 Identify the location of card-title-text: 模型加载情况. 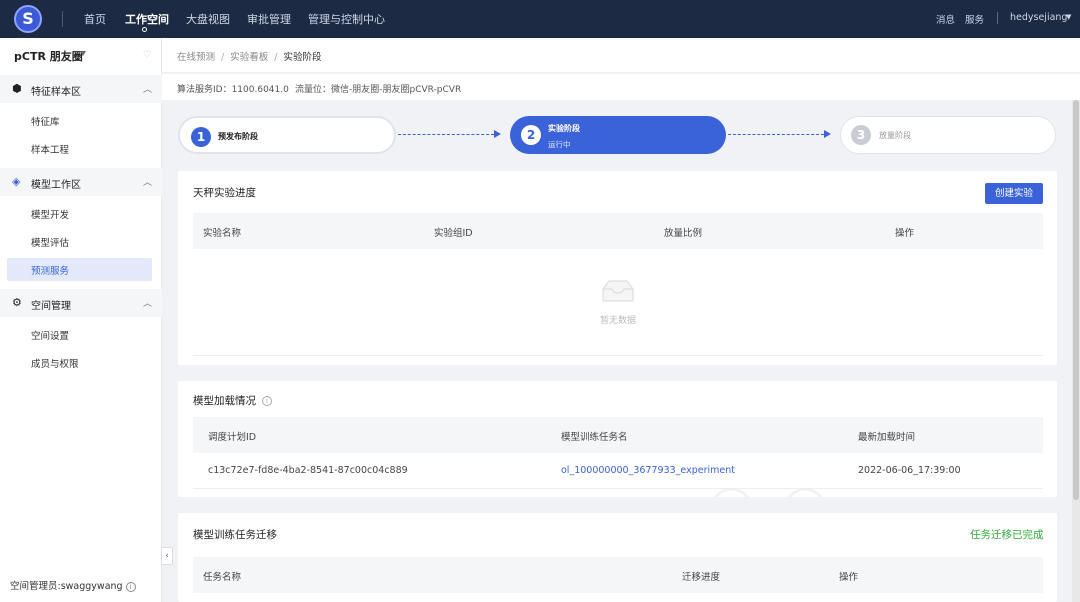
(224, 401).